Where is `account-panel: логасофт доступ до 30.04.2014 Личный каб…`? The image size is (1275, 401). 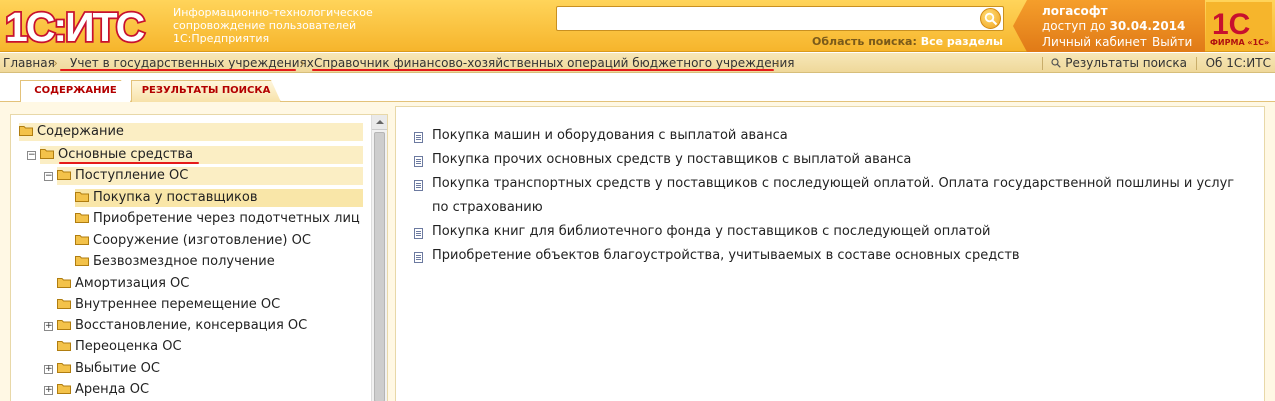
account-panel: логасофт доступ до 30.04.2014 Личный каб… is located at coordinates (1109, 26).